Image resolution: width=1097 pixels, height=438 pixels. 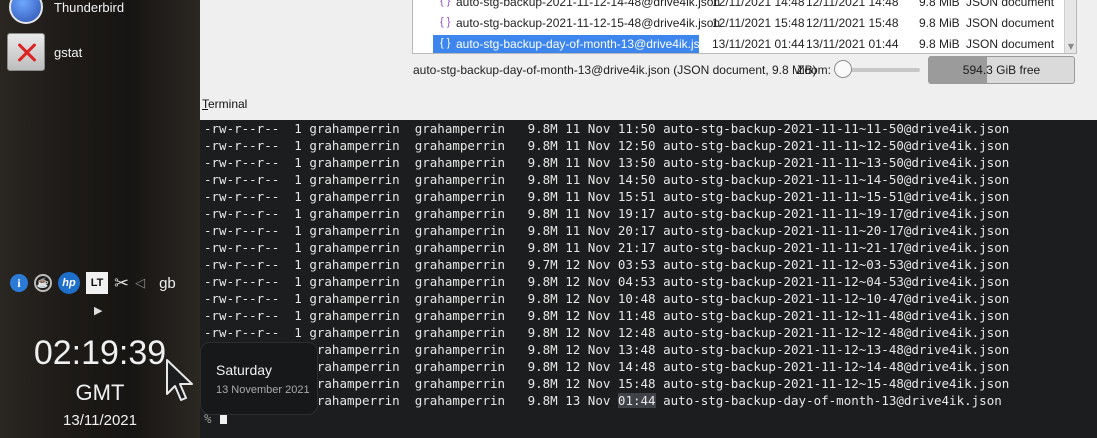 I want to click on launcher-gstat: gstat, so click(x=44, y=52).